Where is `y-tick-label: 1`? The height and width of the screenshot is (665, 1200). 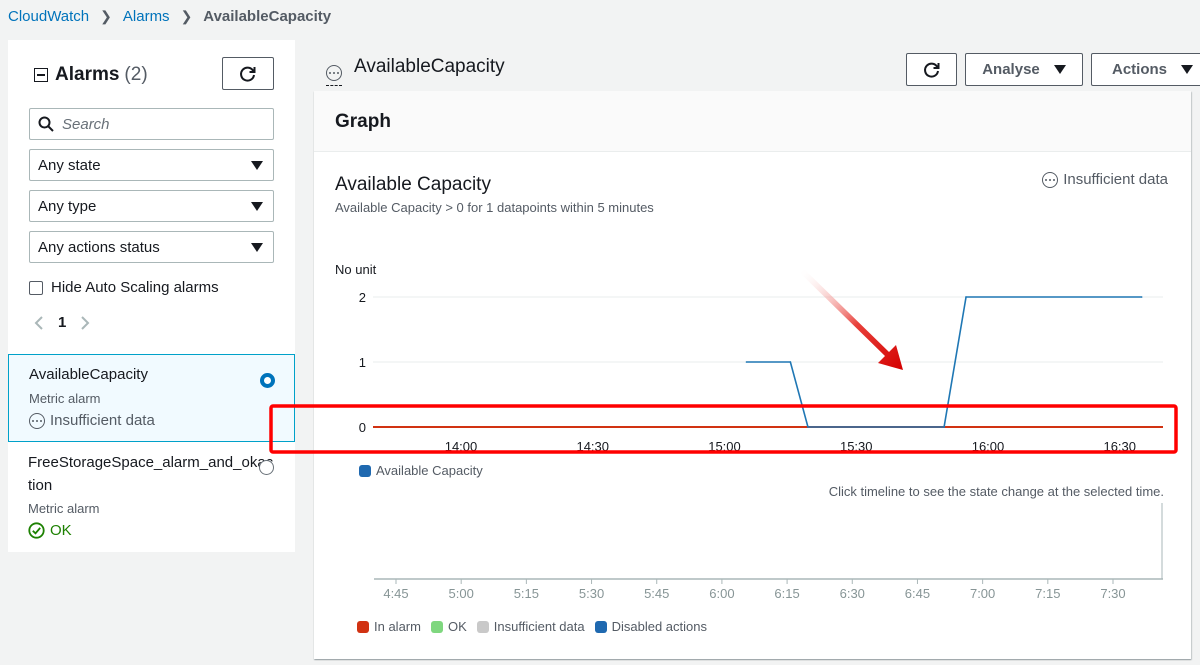
y-tick-label: 1 is located at coordinates (362, 362).